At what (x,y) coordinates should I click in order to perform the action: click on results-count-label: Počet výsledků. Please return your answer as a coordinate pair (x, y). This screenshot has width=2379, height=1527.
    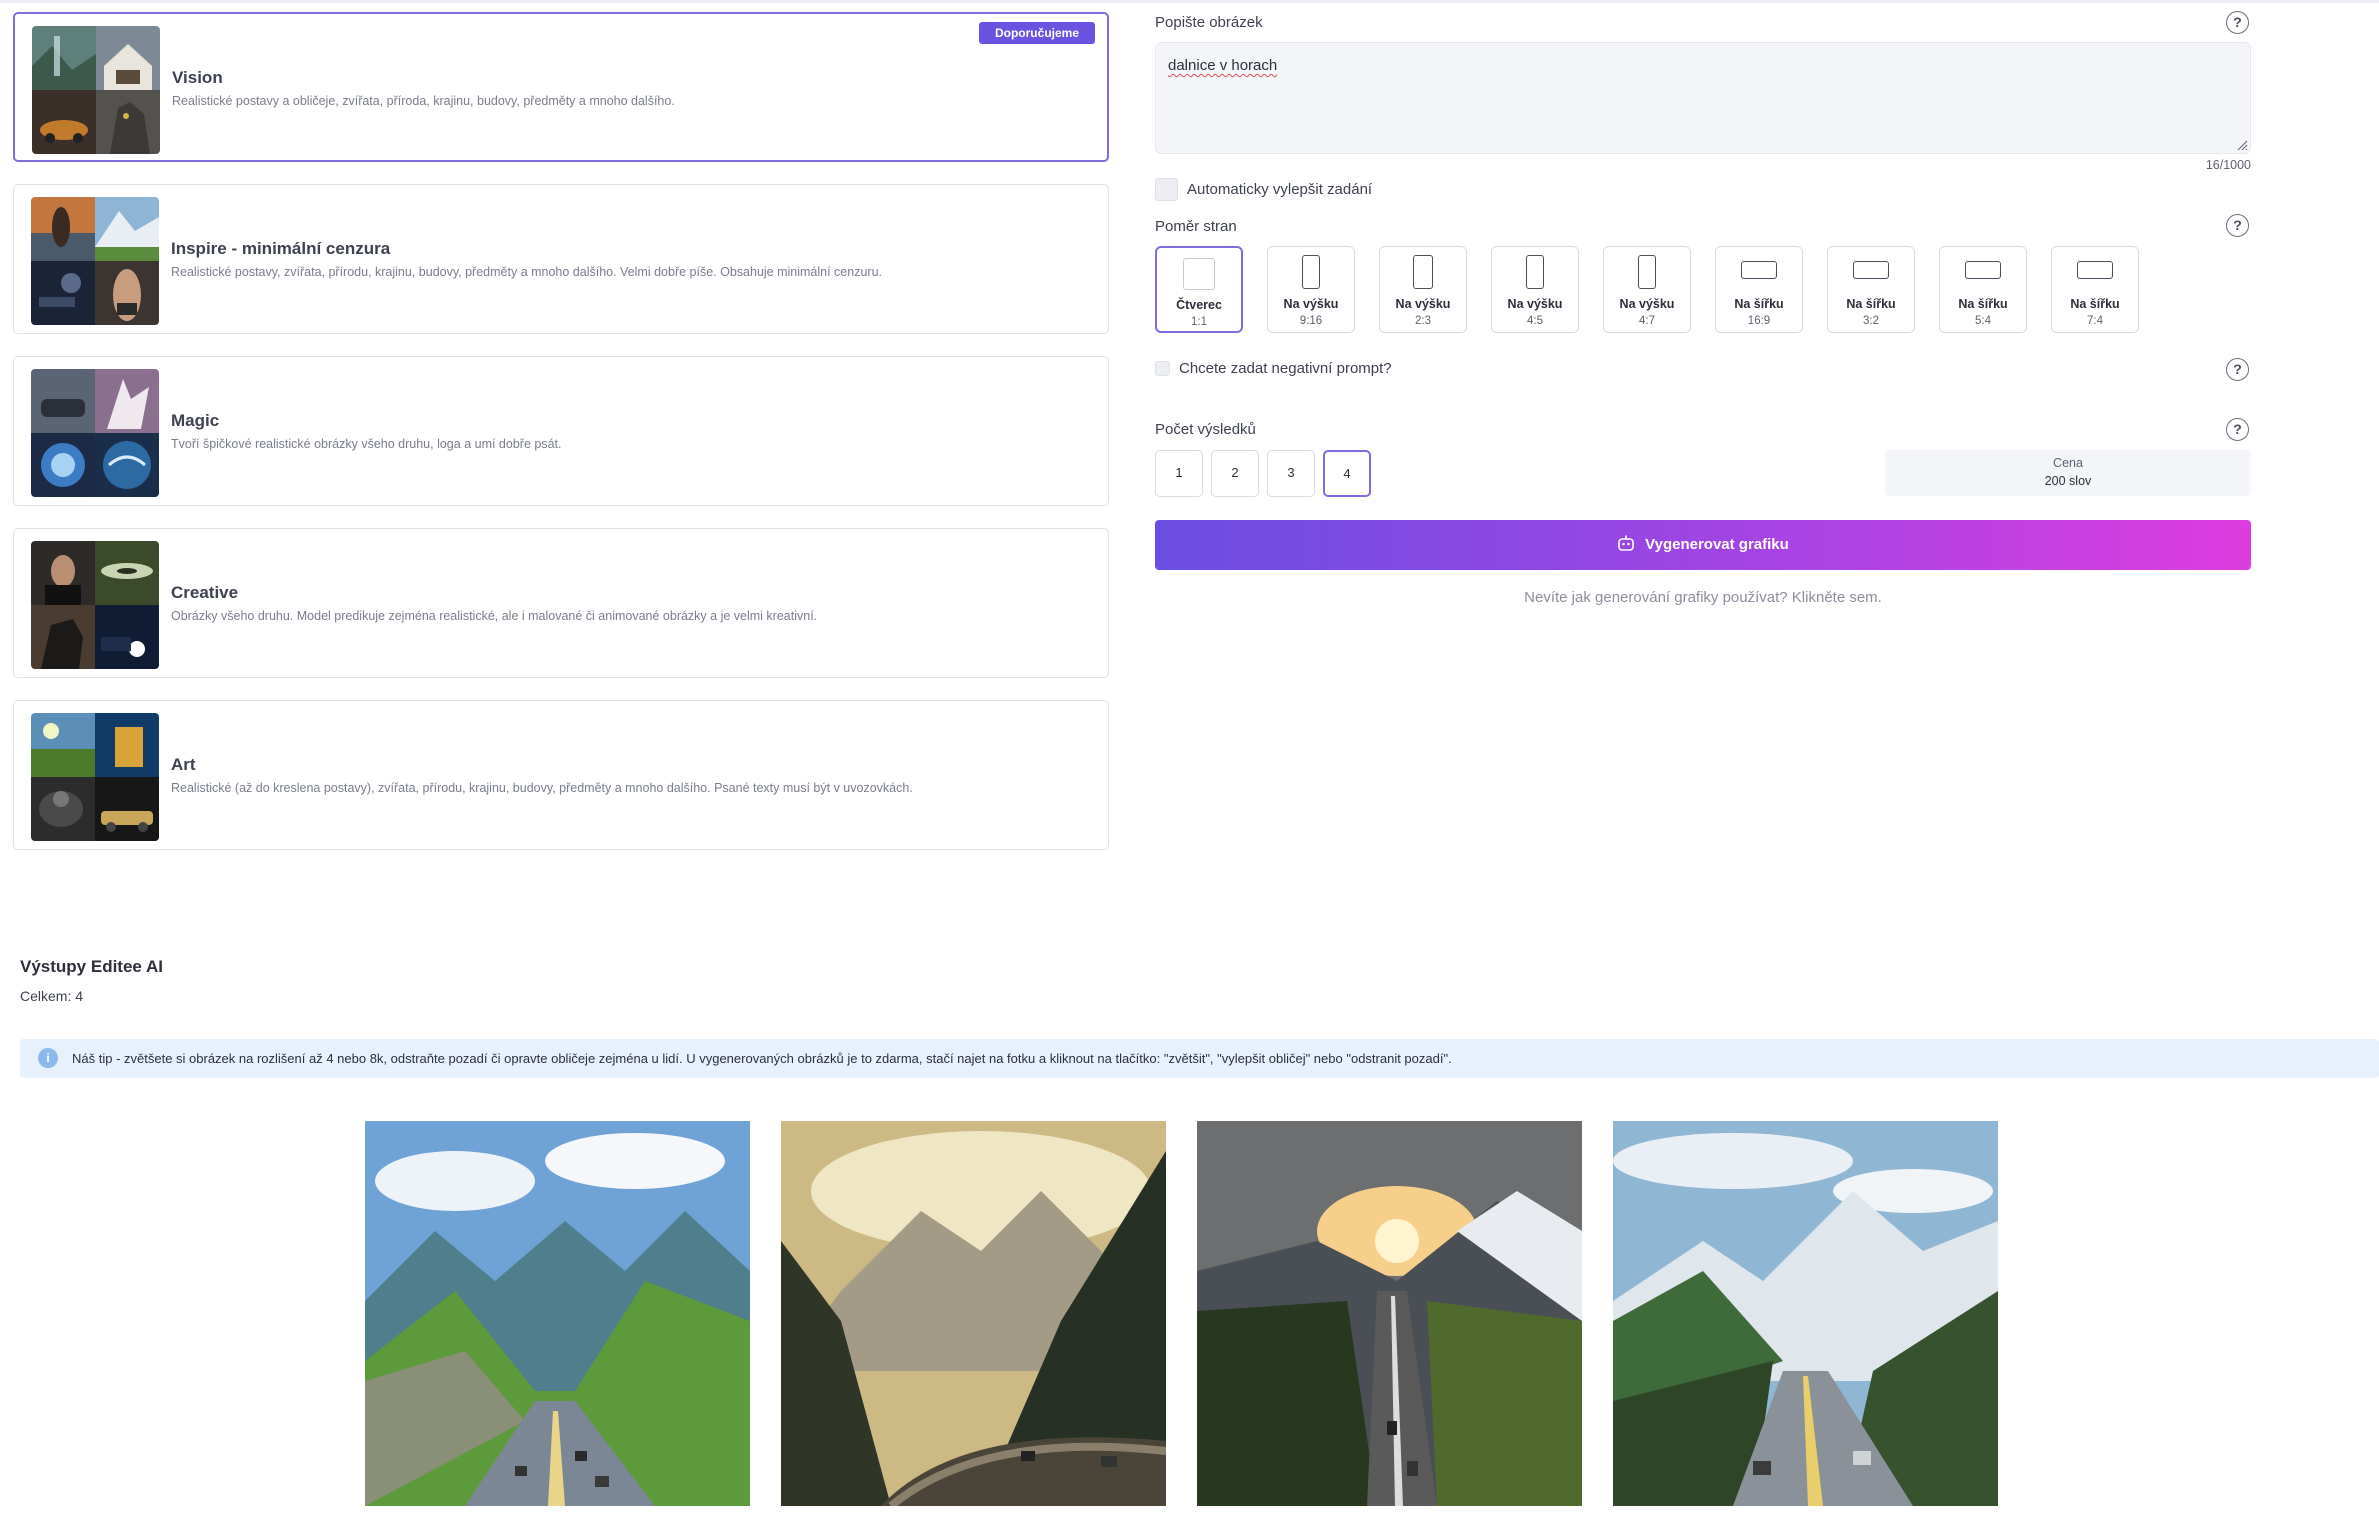
    Looking at the image, I should click on (1205, 429).